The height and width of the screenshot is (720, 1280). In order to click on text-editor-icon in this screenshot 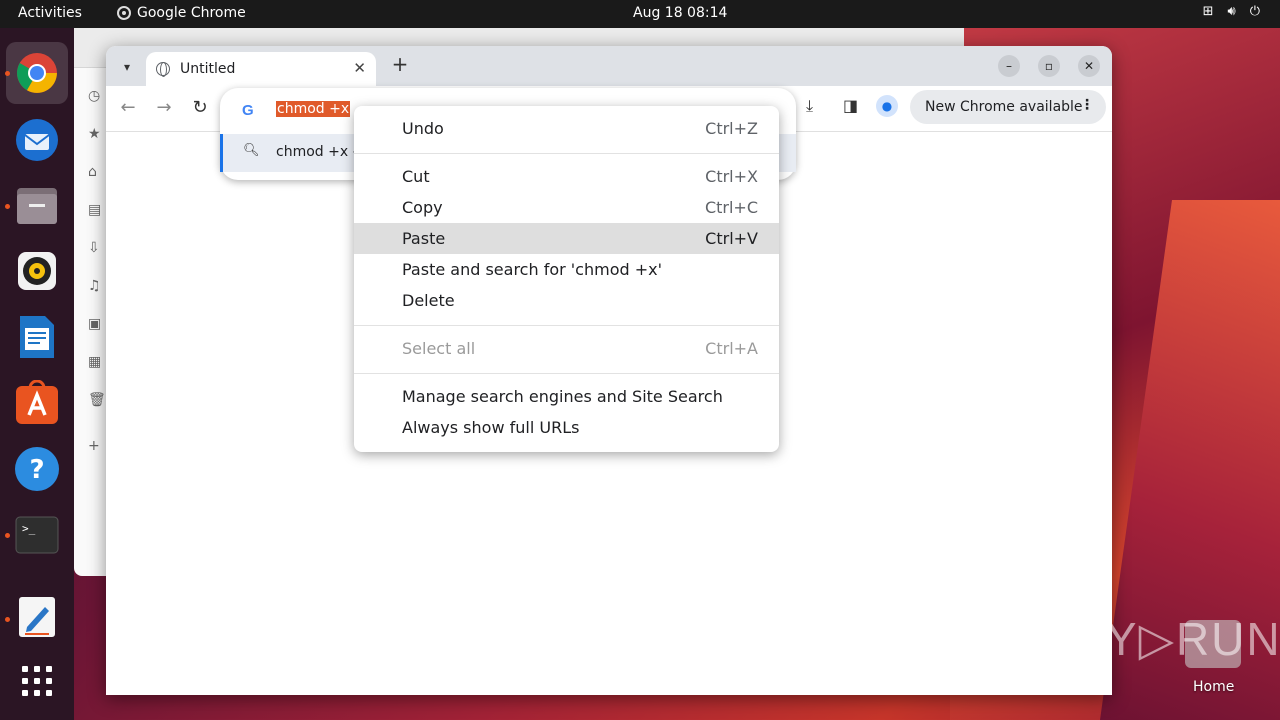, I will do `click(37, 617)`.